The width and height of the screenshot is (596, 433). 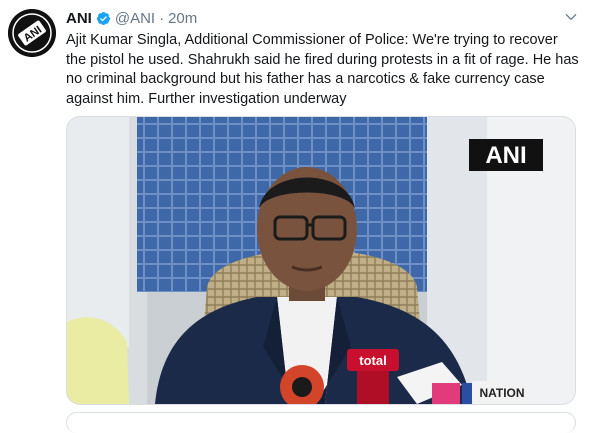 What do you see at coordinates (135, 18) in the screenshot?
I see `author-handle: @ANI` at bounding box center [135, 18].